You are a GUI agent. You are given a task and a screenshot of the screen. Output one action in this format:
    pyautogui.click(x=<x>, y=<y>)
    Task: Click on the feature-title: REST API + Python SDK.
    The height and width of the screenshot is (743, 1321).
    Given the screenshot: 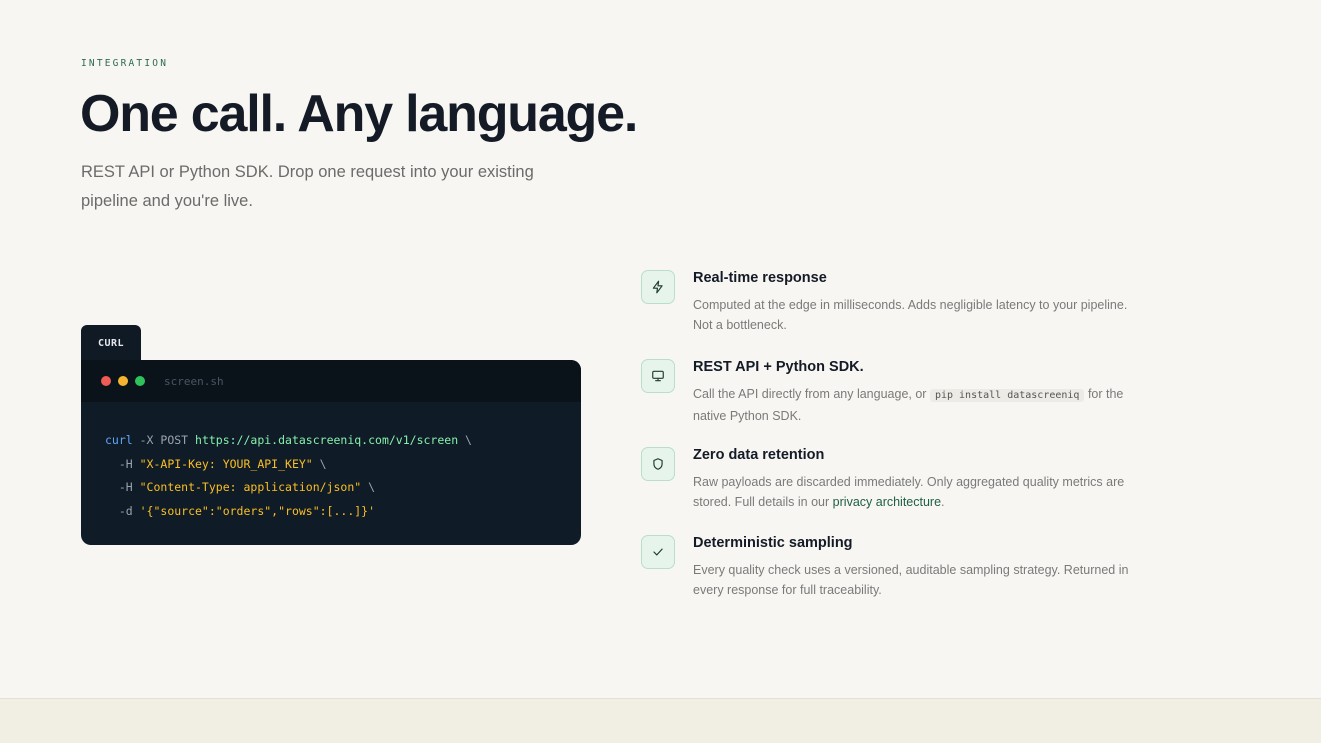 What is the action you would take?
    pyautogui.click(x=778, y=367)
    